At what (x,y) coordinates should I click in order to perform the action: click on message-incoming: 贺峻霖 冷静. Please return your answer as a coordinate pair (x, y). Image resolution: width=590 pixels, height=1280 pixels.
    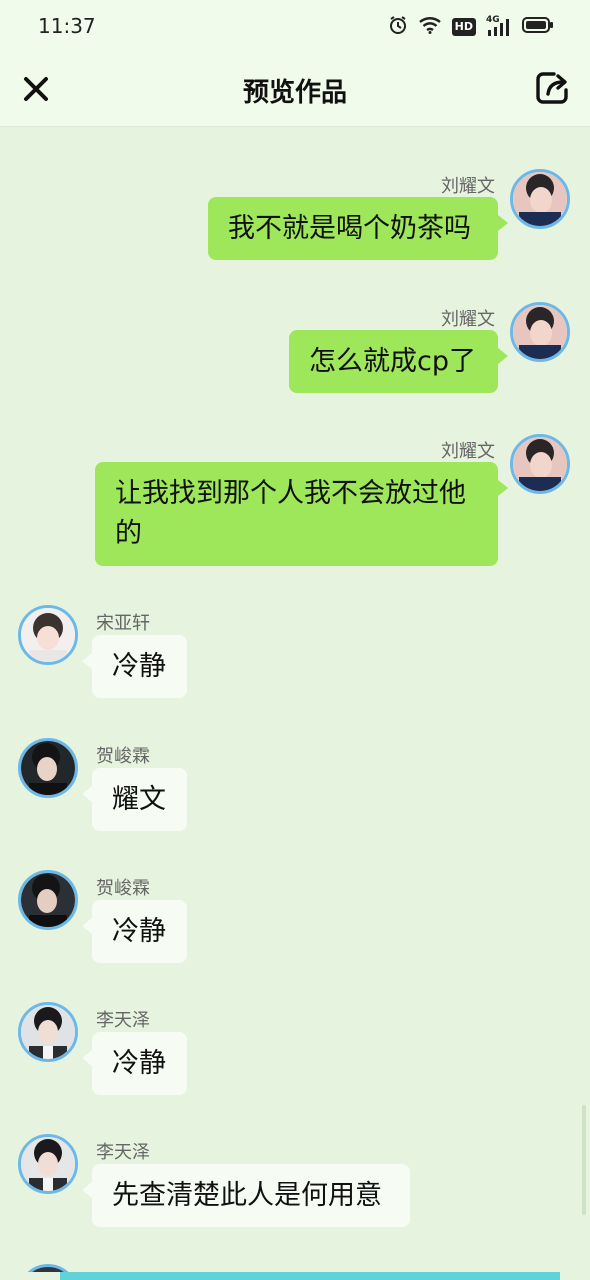
    Looking at the image, I should click on (295, 920).